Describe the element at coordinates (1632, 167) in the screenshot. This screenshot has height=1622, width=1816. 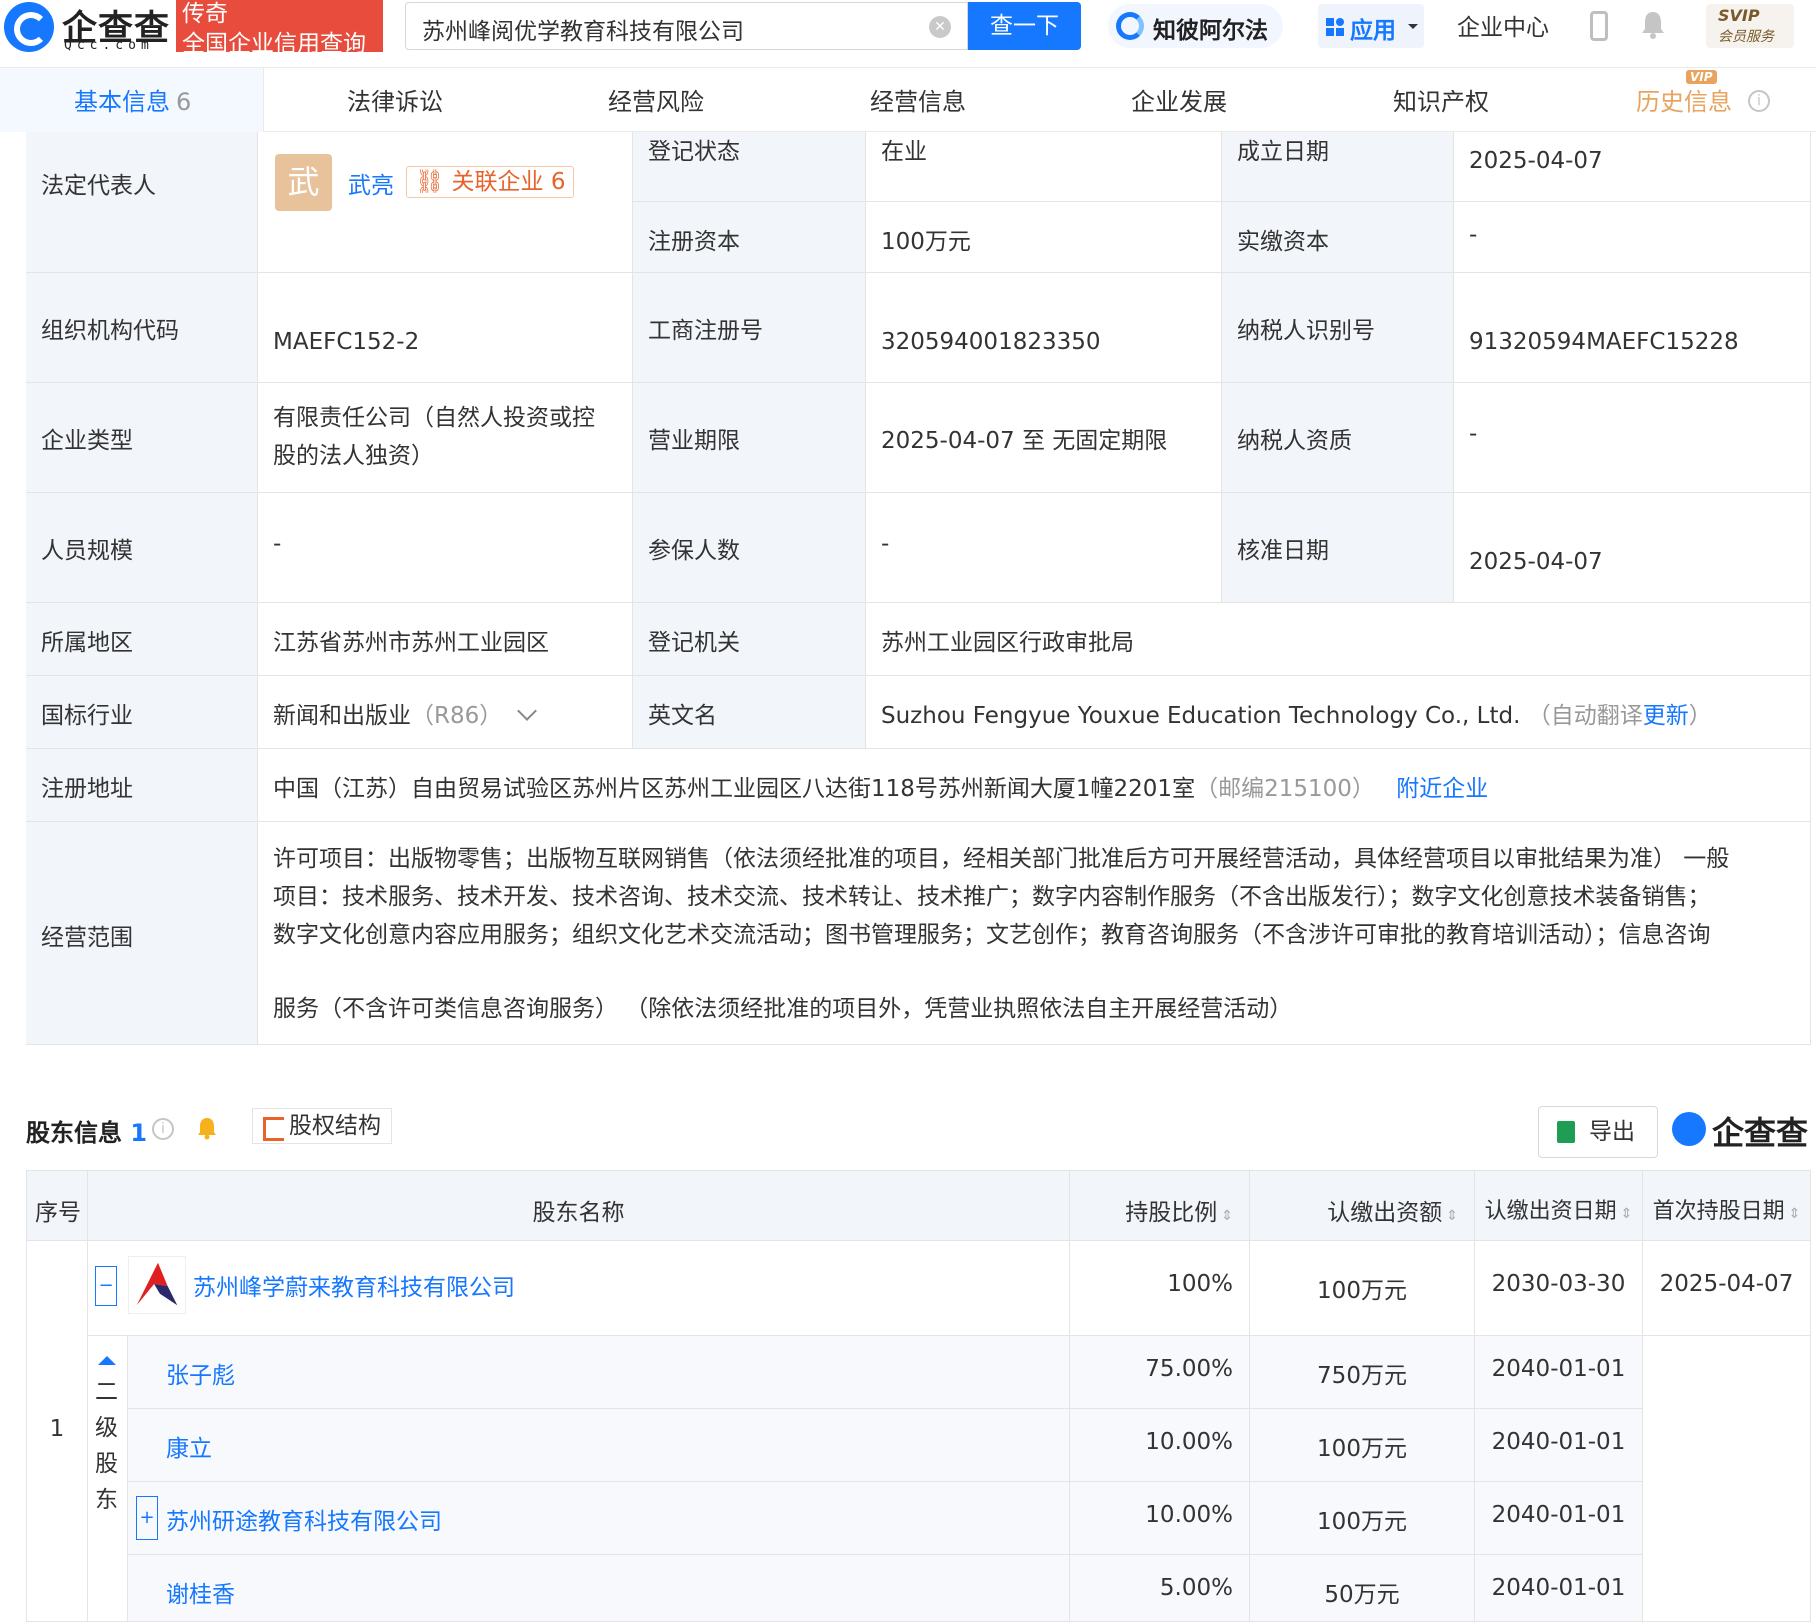
I see `est-date-value: 2025-04-07` at that location.